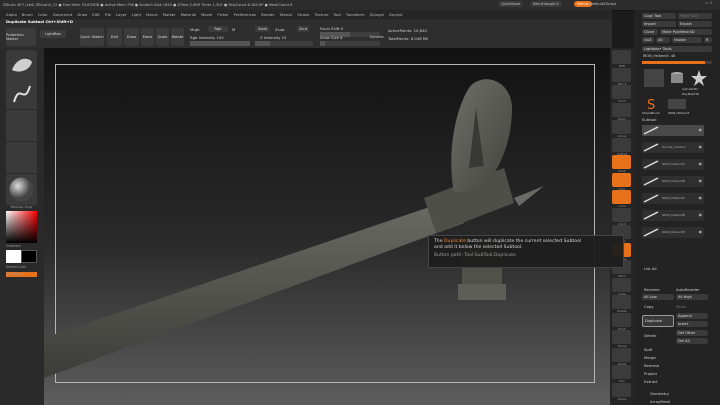 The width and height of the screenshot is (720, 405). What do you see at coordinates (303, 29) in the screenshot?
I see `zcut-button: Zcut` at bounding box center [303, 29].